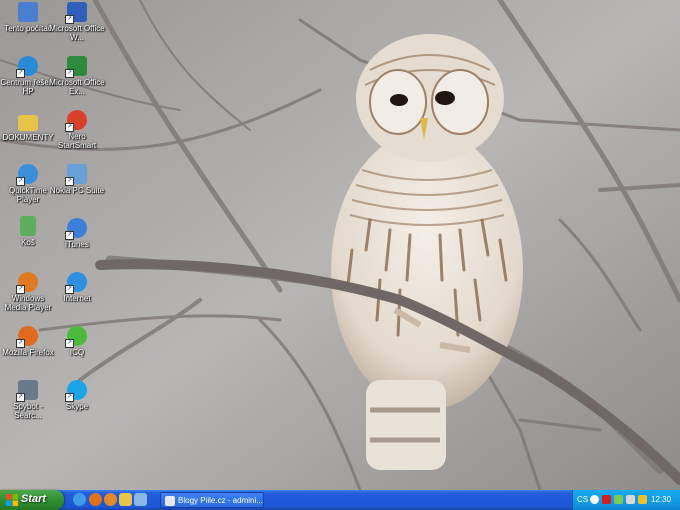 This screenshot has width=680, height=510. Describe the element at coordinates (28, 123) in the screenshot. I see `folder-icon` at that location.